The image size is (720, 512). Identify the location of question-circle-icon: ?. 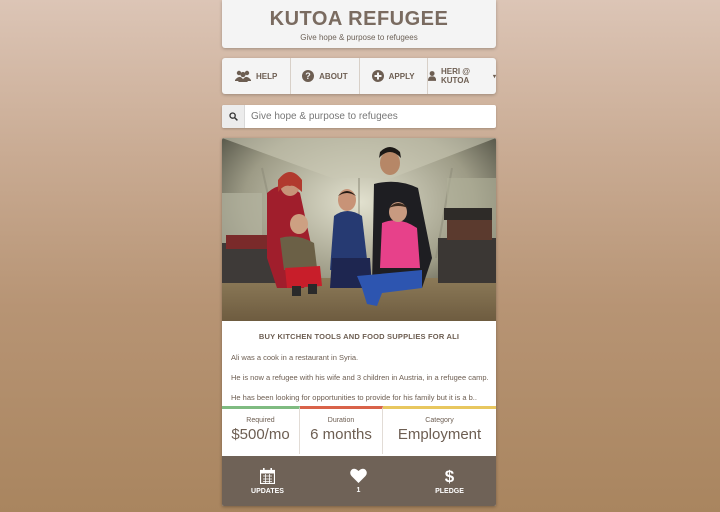
(308, 76).